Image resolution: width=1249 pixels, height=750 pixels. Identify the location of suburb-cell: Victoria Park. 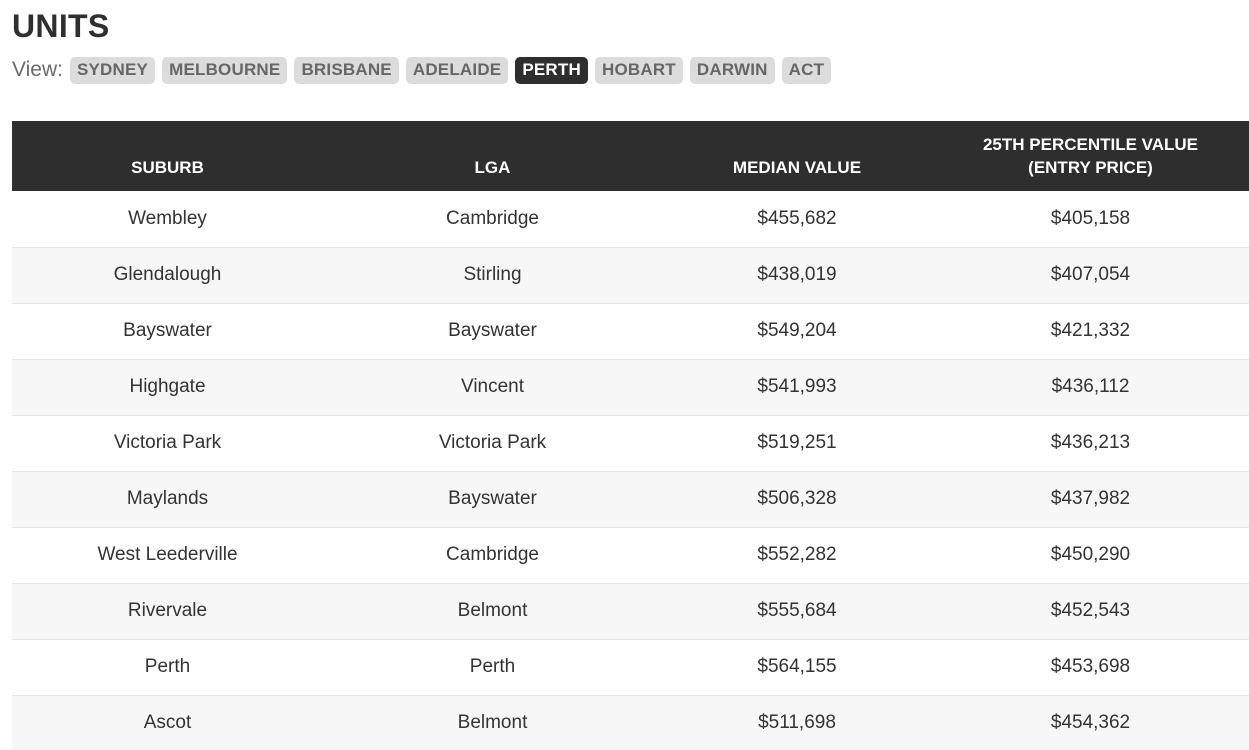
(167, 443).